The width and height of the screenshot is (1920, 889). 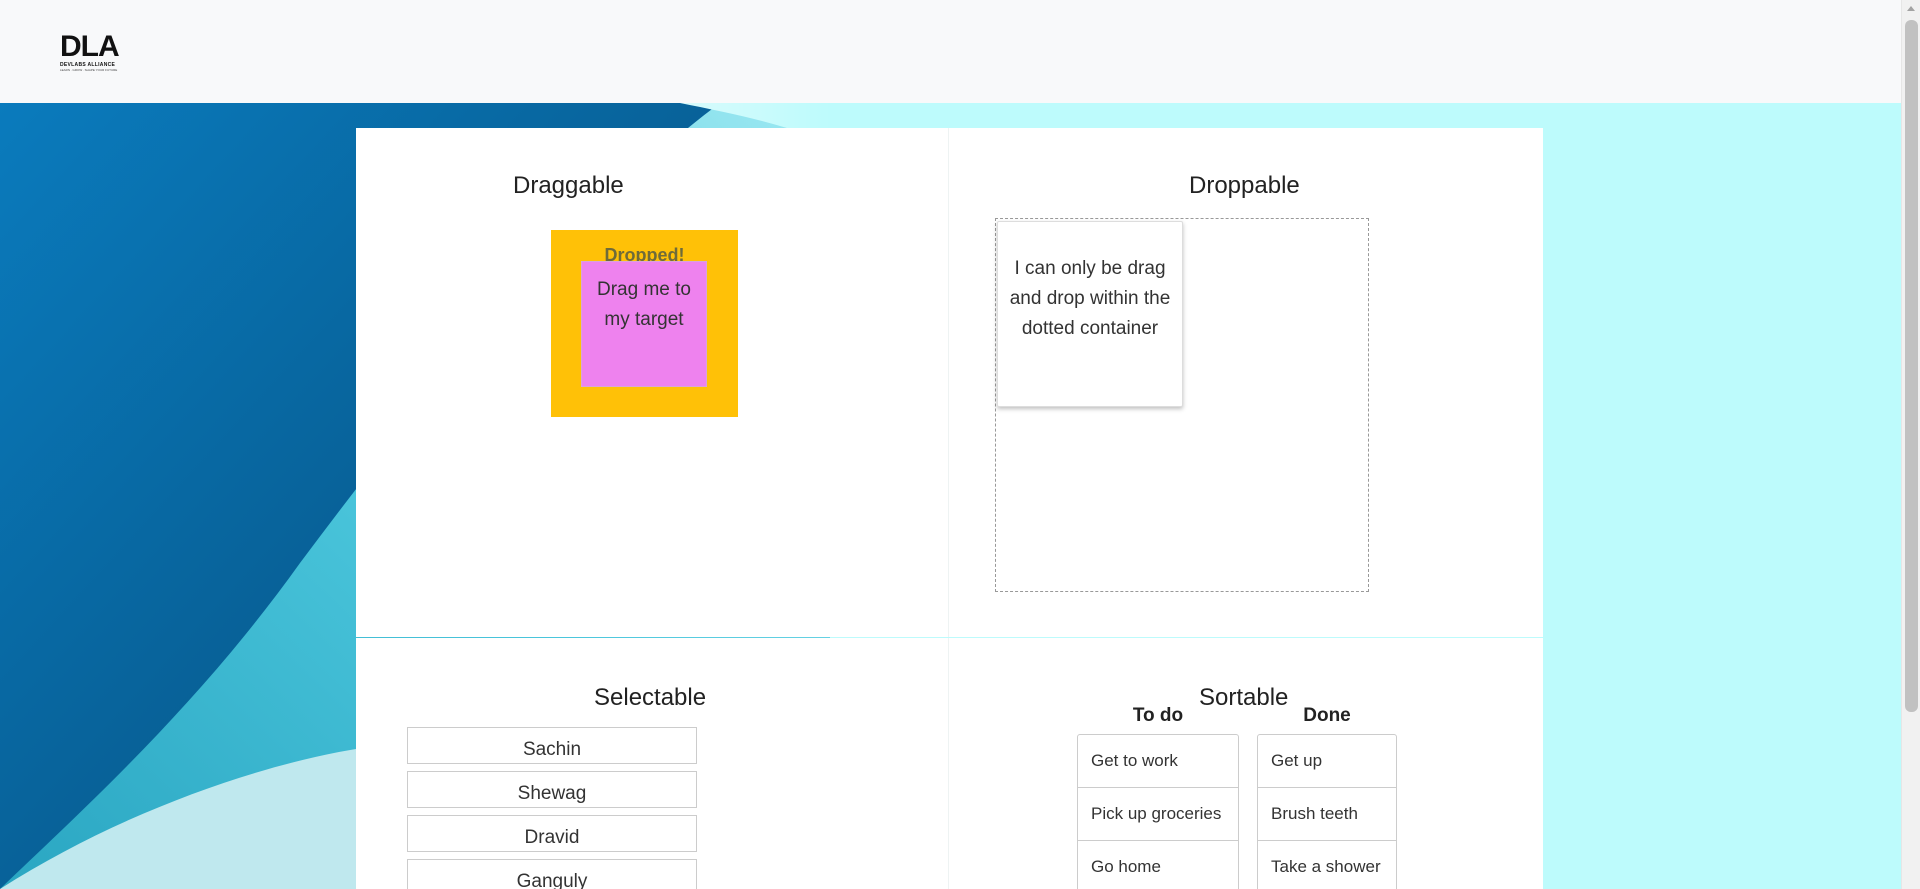 I want to click on sortable-item: Get up, so click(x=1327, y=761).